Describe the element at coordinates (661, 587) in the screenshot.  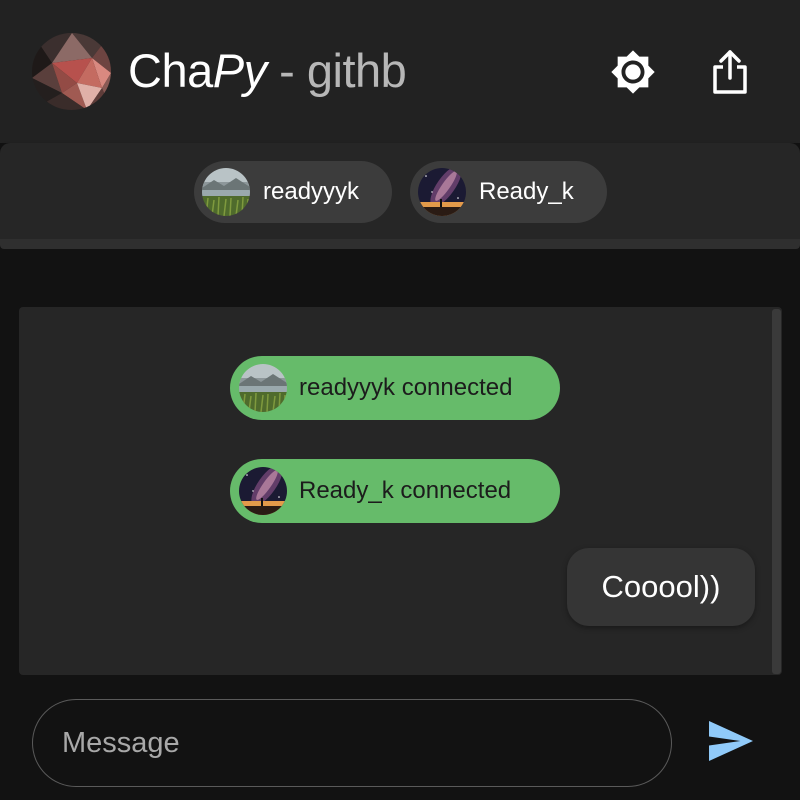
I see `own-message-bubble: Cooool))` at that location.